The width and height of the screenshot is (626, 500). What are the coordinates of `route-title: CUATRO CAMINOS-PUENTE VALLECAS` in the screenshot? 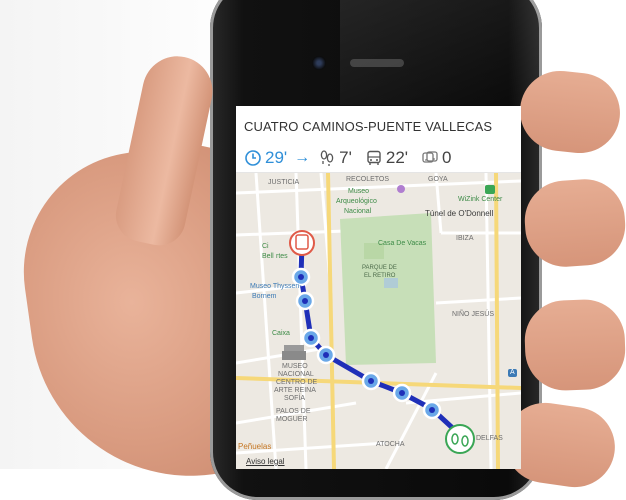 It's located at (368, 126).